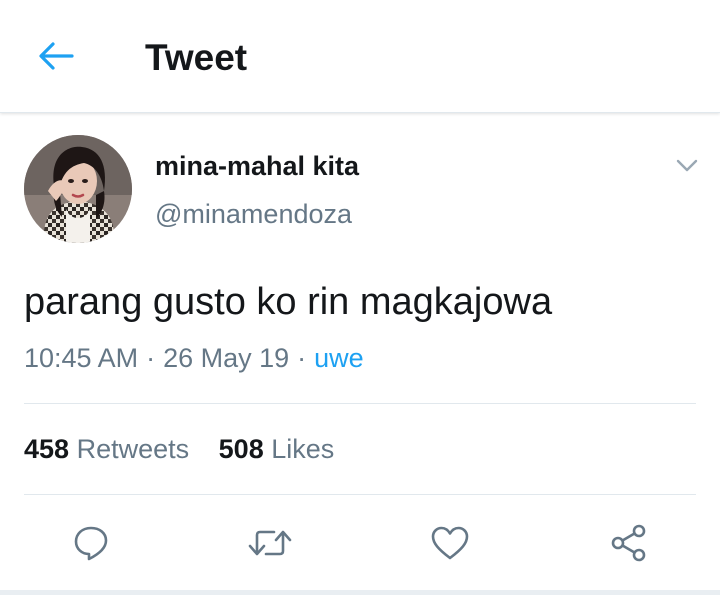 Image resolution: width=720 pixels, height=595 pixels. Describe the element at coordinates (196, 57) in the screenshot. I see `page-title: Tweet` at that location.